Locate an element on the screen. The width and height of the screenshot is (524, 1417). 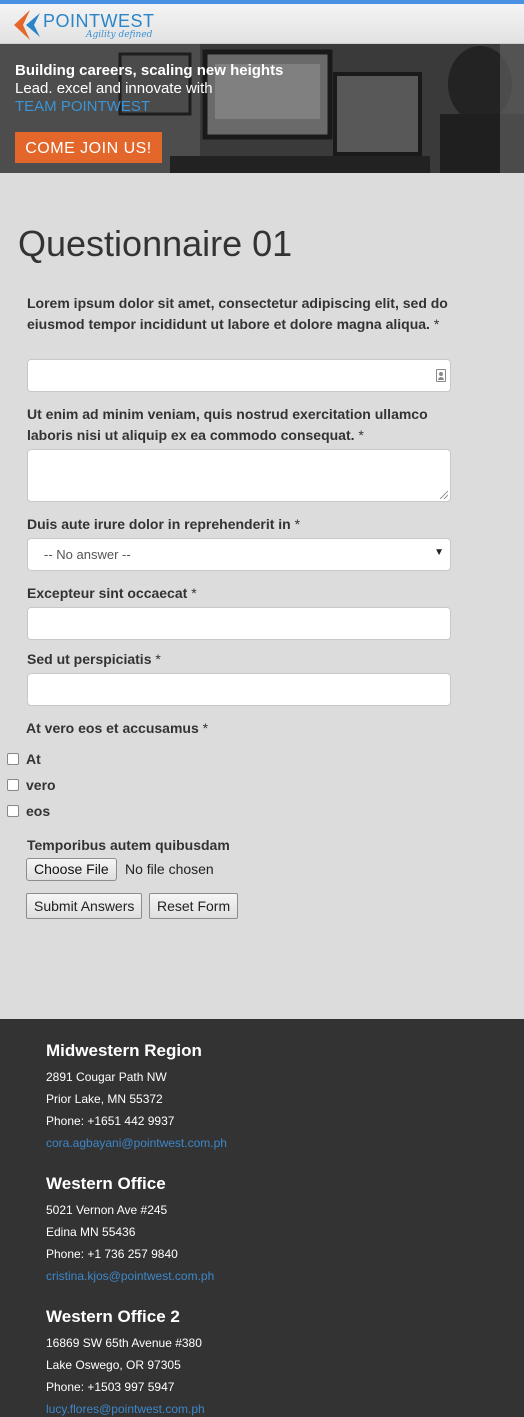
question-5-input is located at coordinates (239, 689).